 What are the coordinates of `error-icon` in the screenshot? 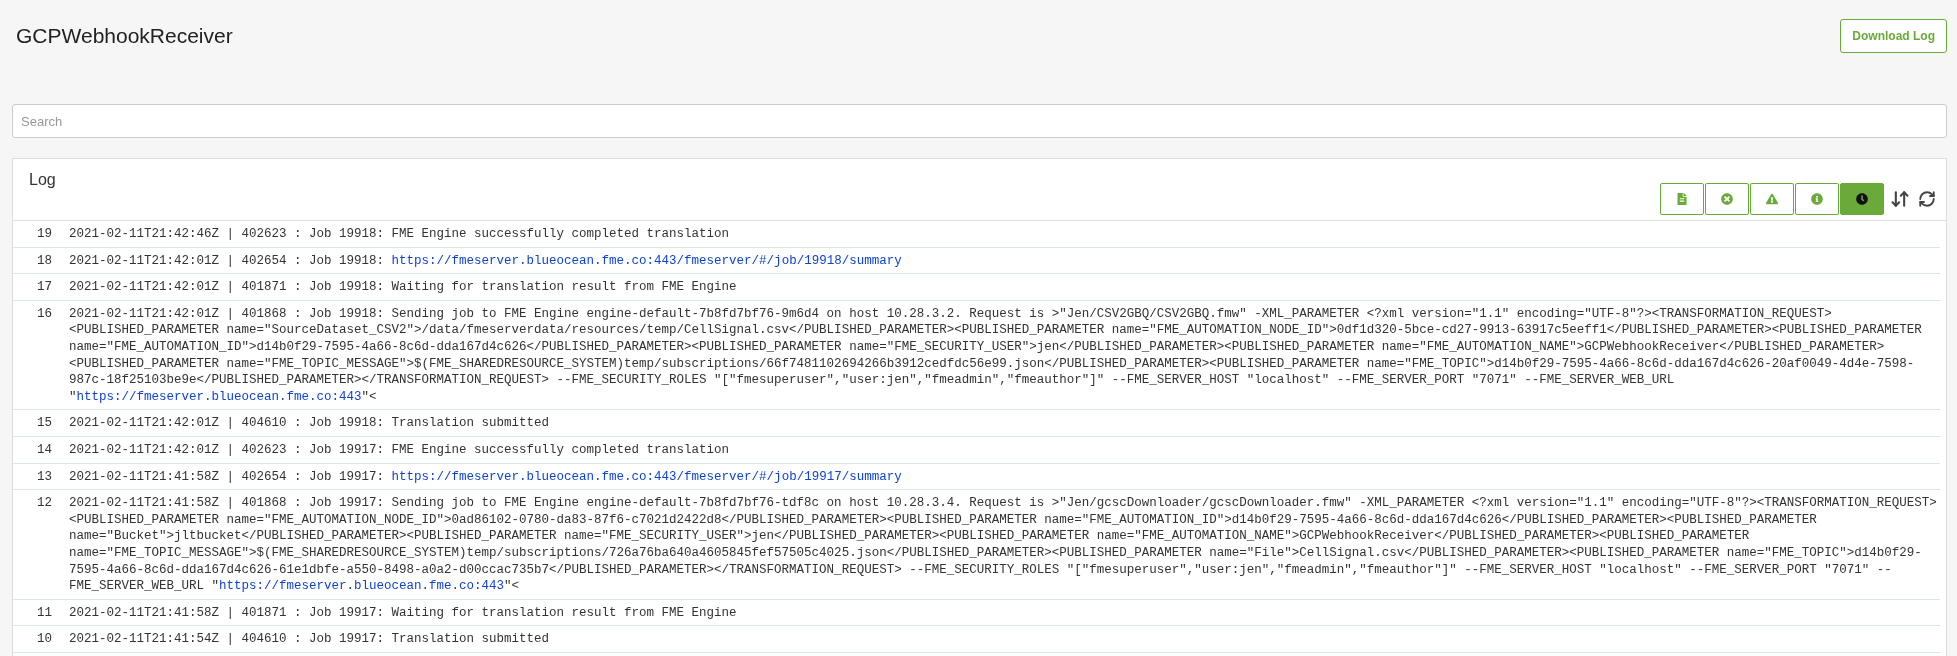 It's located at (1727, 198).